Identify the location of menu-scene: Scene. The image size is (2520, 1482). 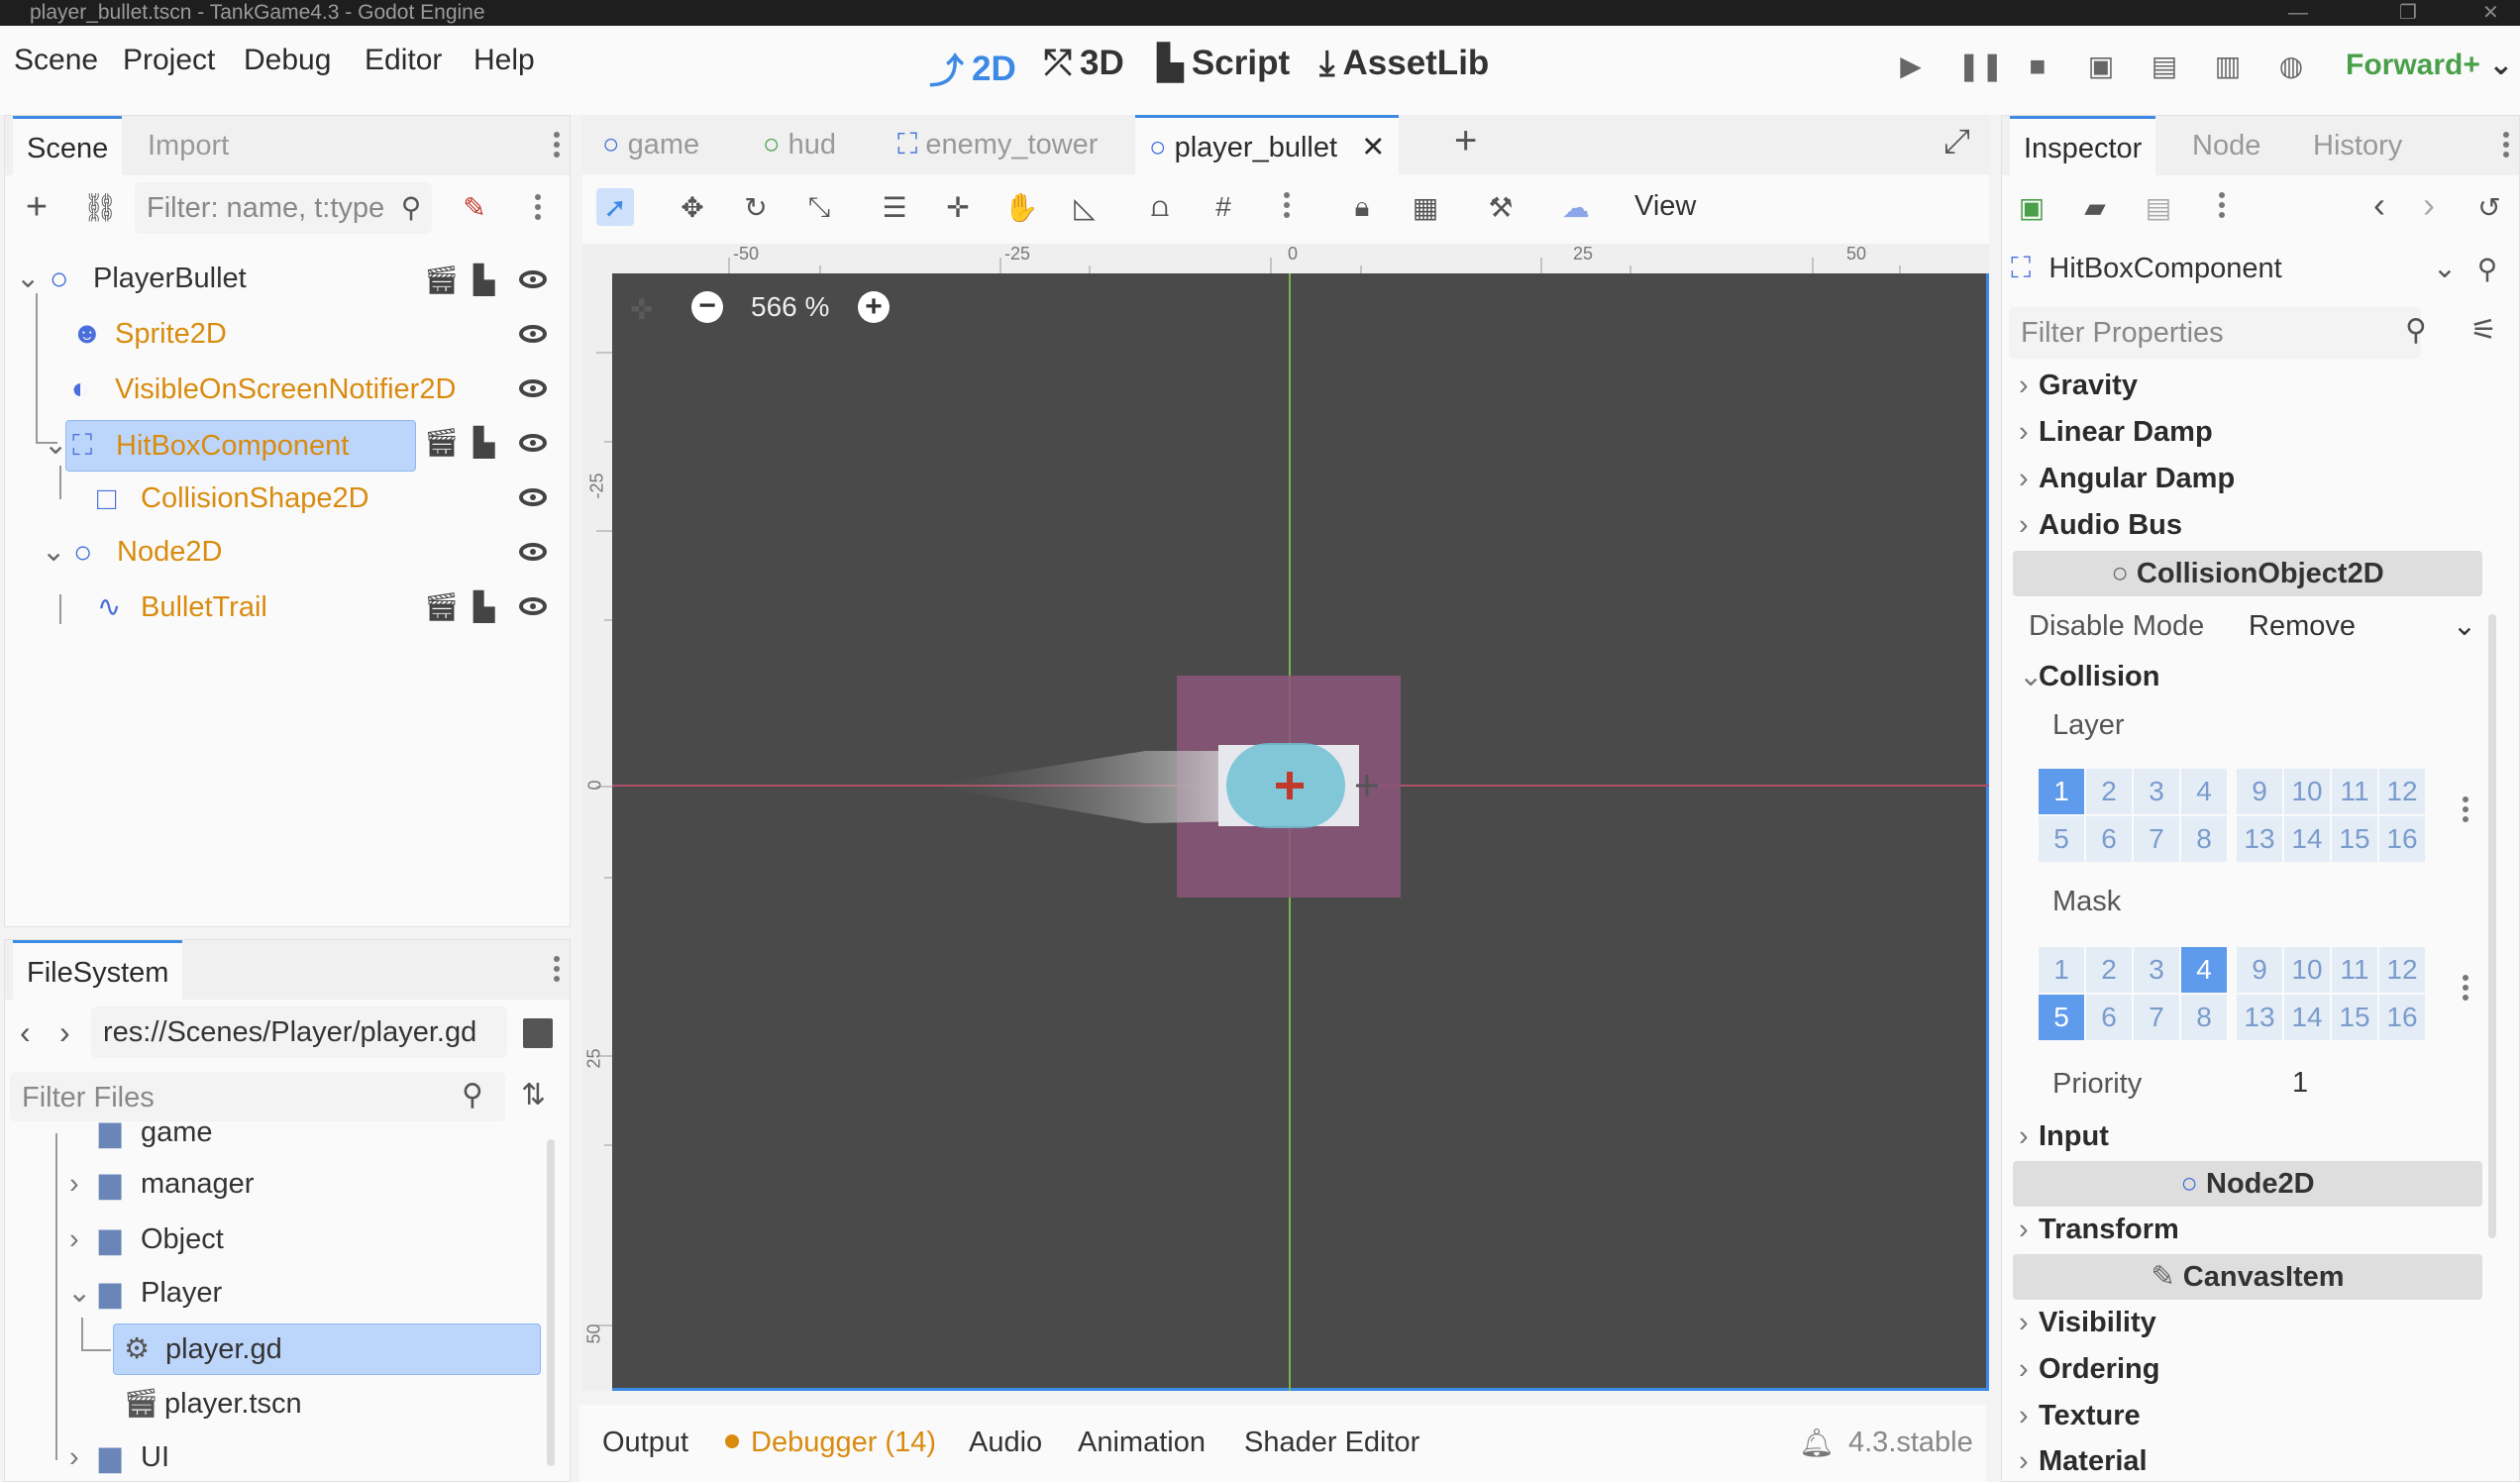
(56, 60).